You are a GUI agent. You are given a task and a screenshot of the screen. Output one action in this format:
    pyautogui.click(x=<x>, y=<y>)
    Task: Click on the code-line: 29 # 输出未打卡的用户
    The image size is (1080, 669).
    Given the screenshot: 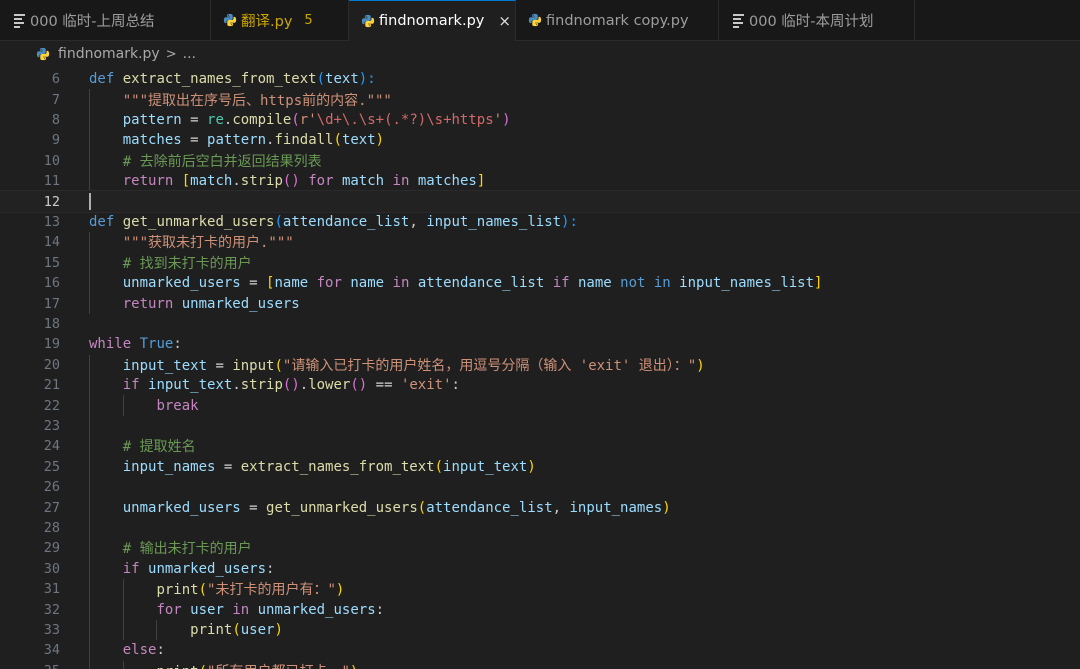 What is the action you would take?
    pyautogui.click(x=540, y=548)
    